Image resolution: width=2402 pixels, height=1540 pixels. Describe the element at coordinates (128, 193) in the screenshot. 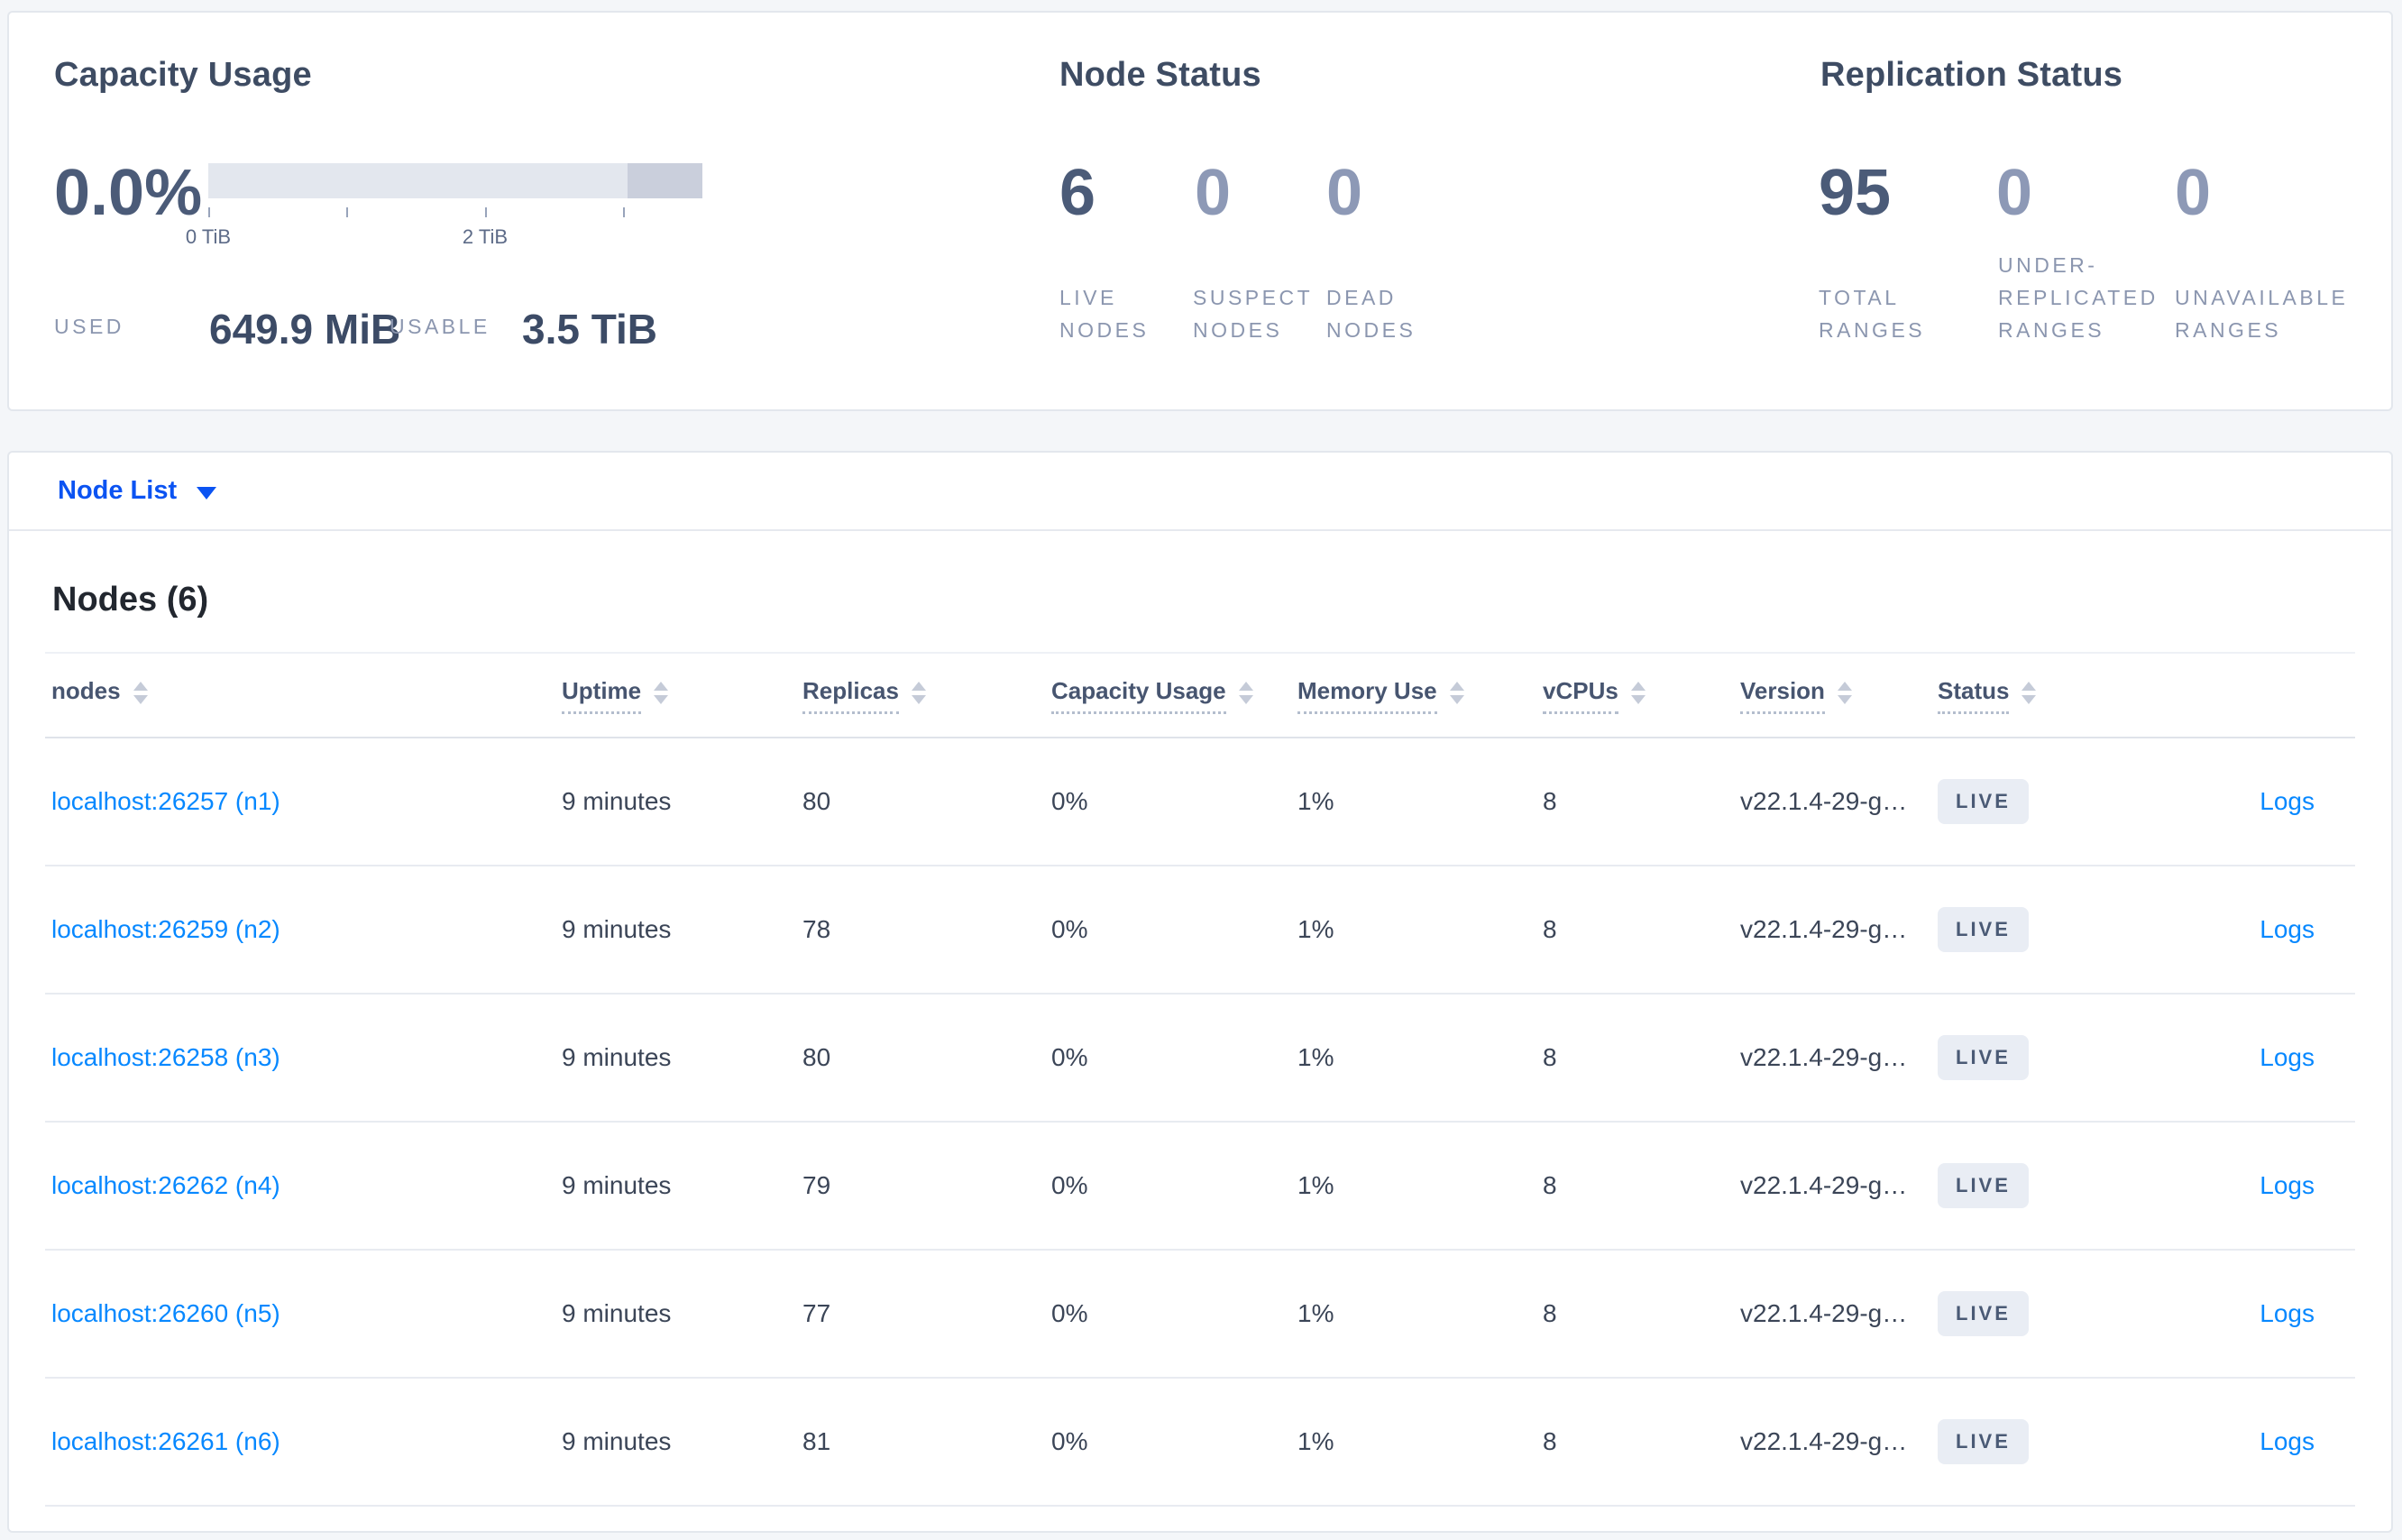

I see `capacity-used-percent: 0.0%` at that location.